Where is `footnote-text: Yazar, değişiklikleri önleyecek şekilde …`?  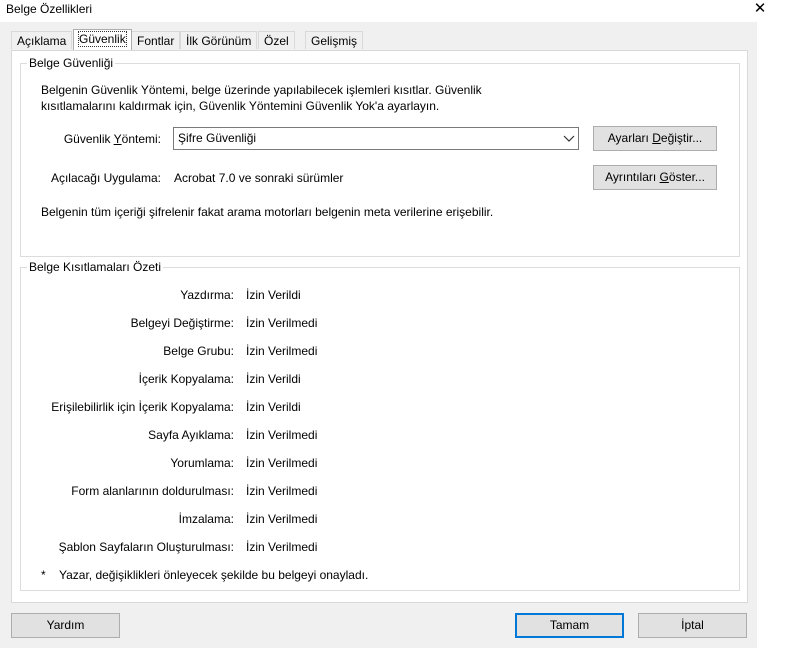 footnote-text: Yazar, değişiklikleri önleyecek şekilde … is located at coordinates (214, 575).